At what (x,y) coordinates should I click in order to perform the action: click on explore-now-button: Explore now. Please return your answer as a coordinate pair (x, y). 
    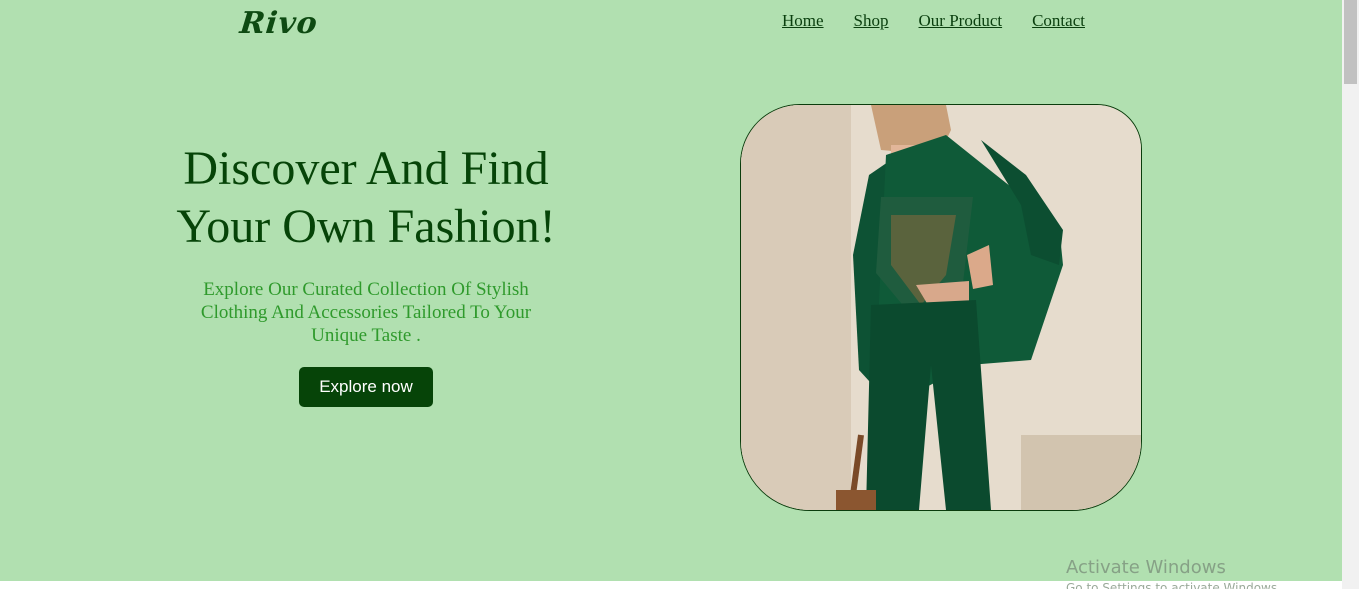
    Looking at the image, I should click on (366, 387).